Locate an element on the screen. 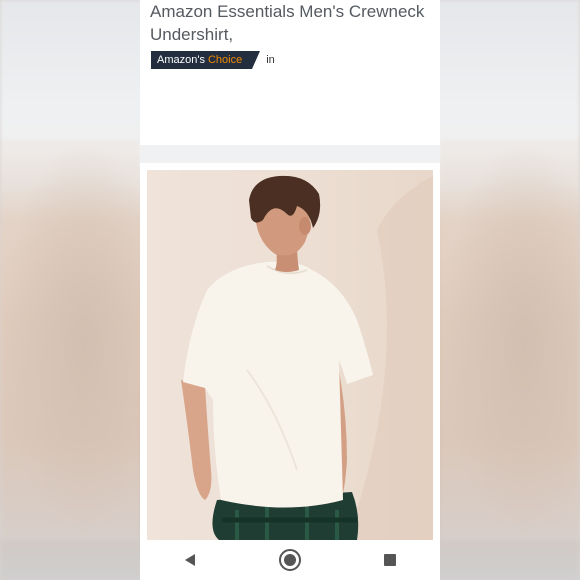  recents-square-icon is located at coordinates (390, 560).